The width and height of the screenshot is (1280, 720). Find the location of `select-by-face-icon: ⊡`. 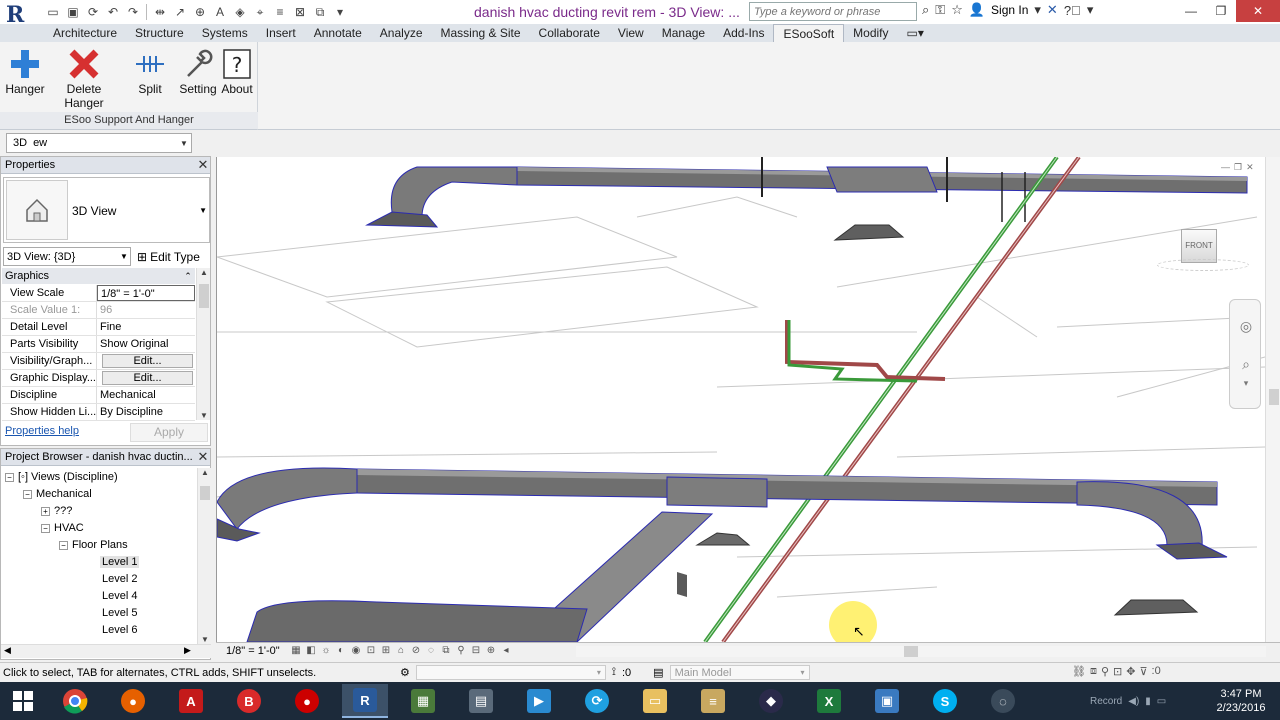

select-by-face-icon: ⊡ is located at coordinates (1117, 671).